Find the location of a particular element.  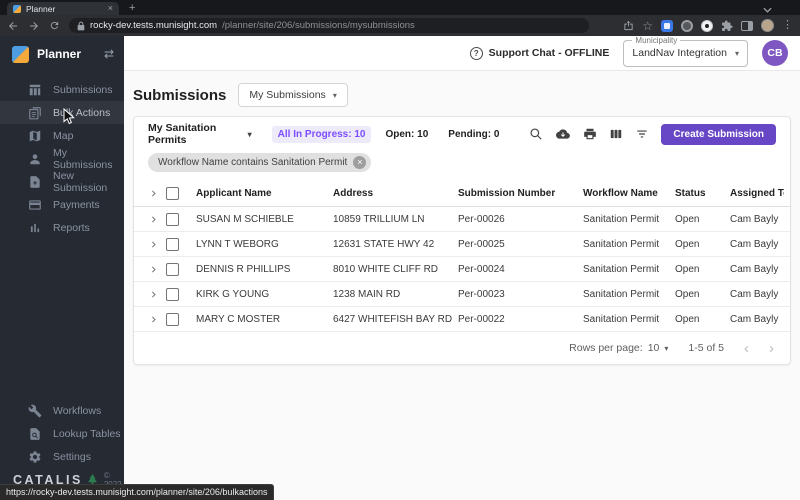

extension-badge-icon is located at coordinates (667, 25).